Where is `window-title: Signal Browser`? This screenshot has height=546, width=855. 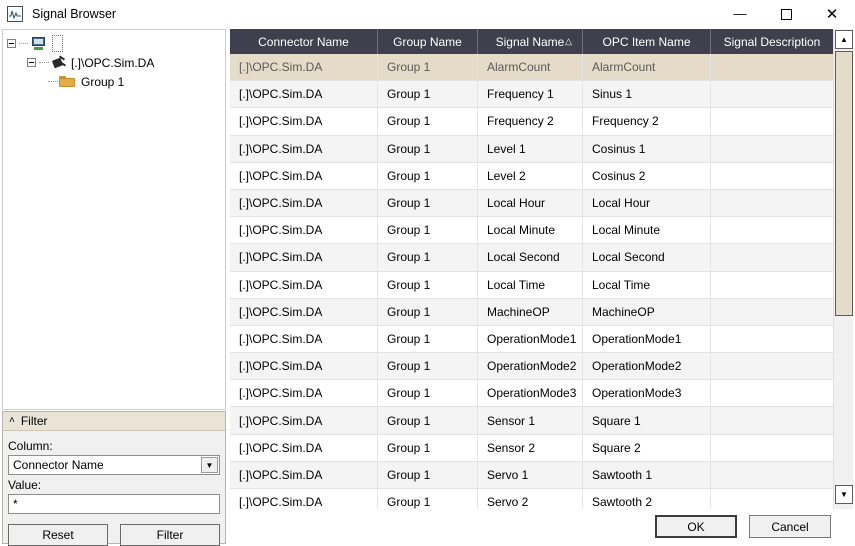
window-title: Signal Browser is located at coordinates (74, 14).